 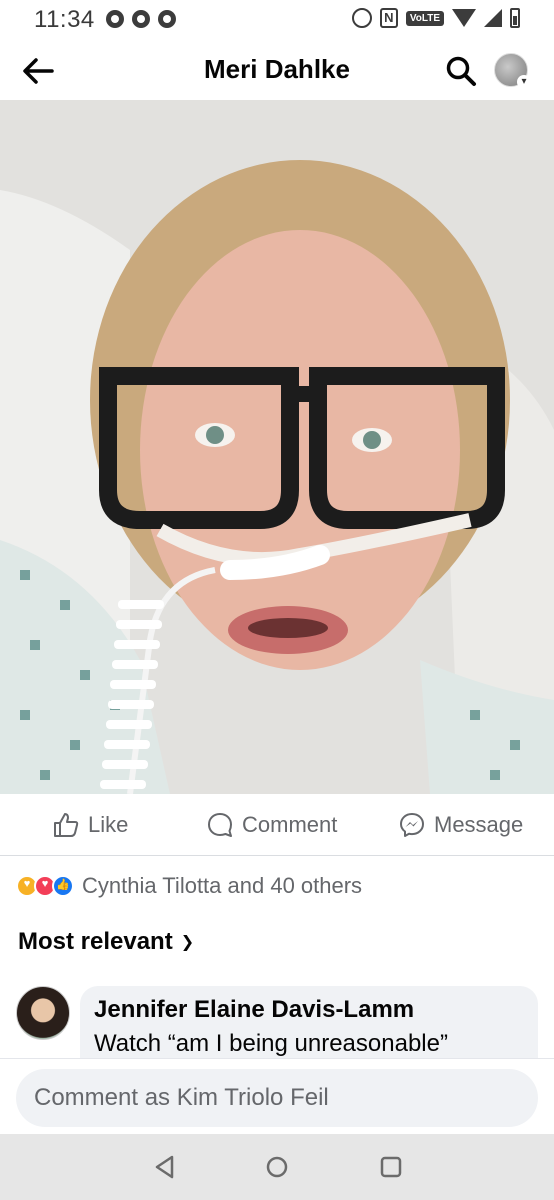 I want to click on home-nav-icon, so click(x=277, y=1167).